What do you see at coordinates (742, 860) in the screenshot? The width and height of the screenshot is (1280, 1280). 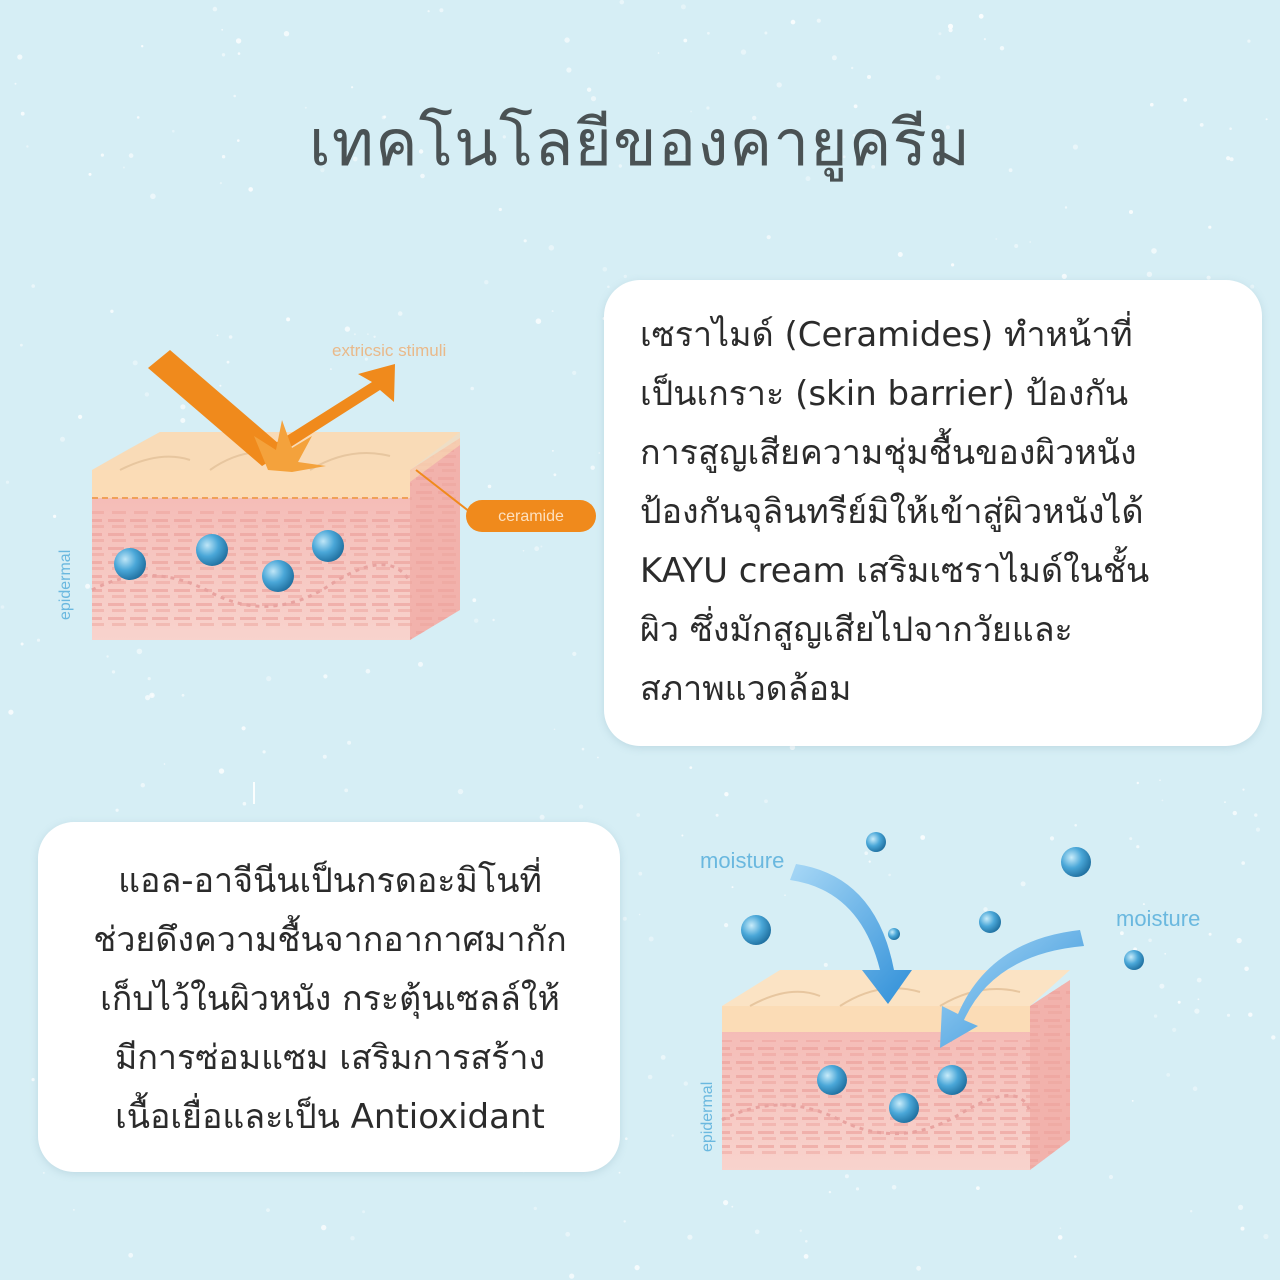 I see `moisture-label-left: moisture` at bounding box center [742, 860].